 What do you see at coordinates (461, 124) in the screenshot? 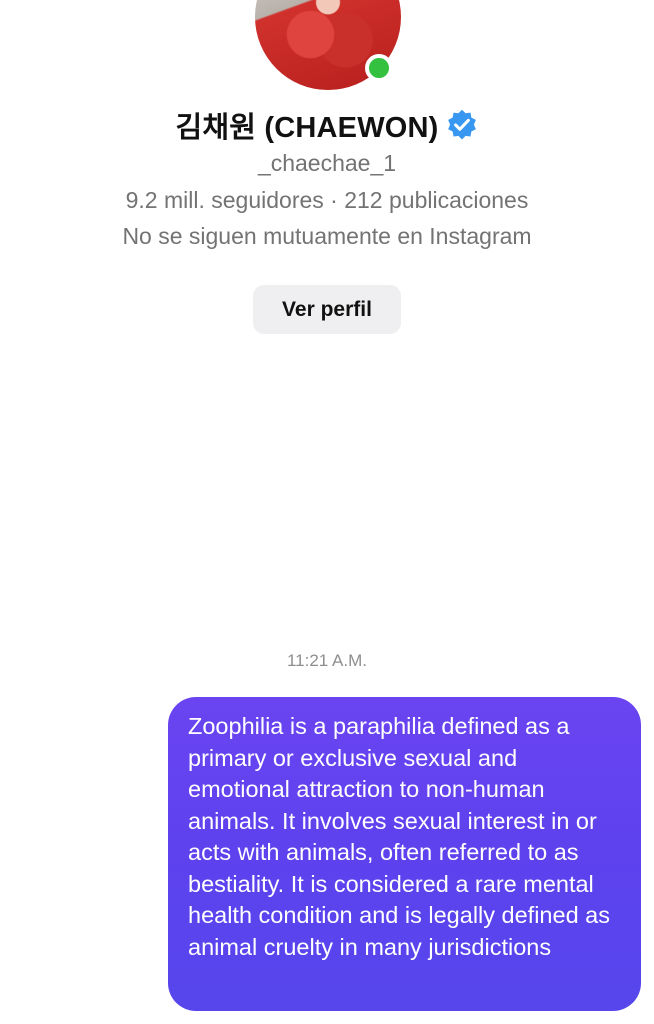
I see `verified-badge-icon` at bounding box center [461, 124].